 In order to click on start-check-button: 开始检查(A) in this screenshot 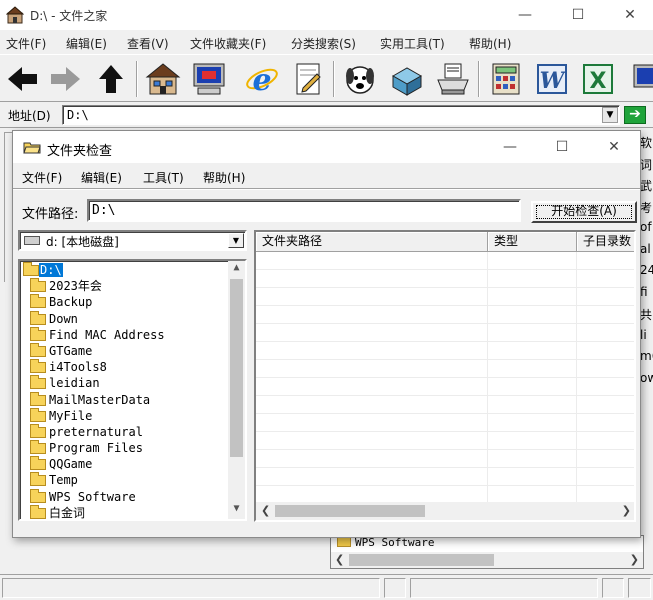, I will do `click(584, 212)`.